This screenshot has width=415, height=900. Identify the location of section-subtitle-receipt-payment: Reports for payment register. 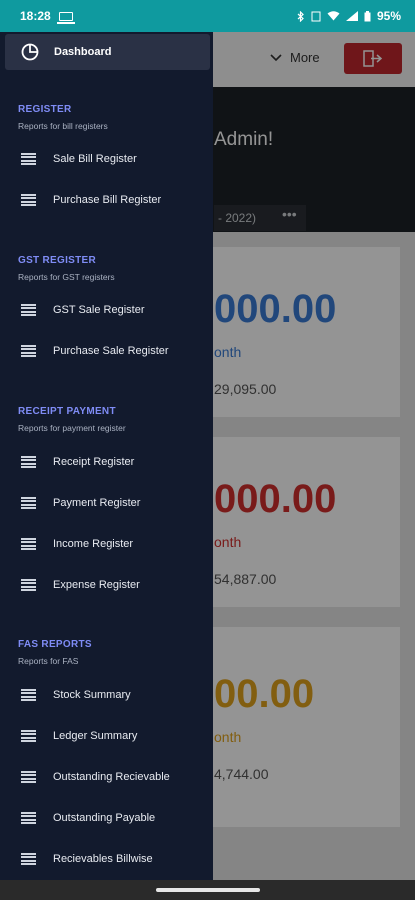
(72, 428).